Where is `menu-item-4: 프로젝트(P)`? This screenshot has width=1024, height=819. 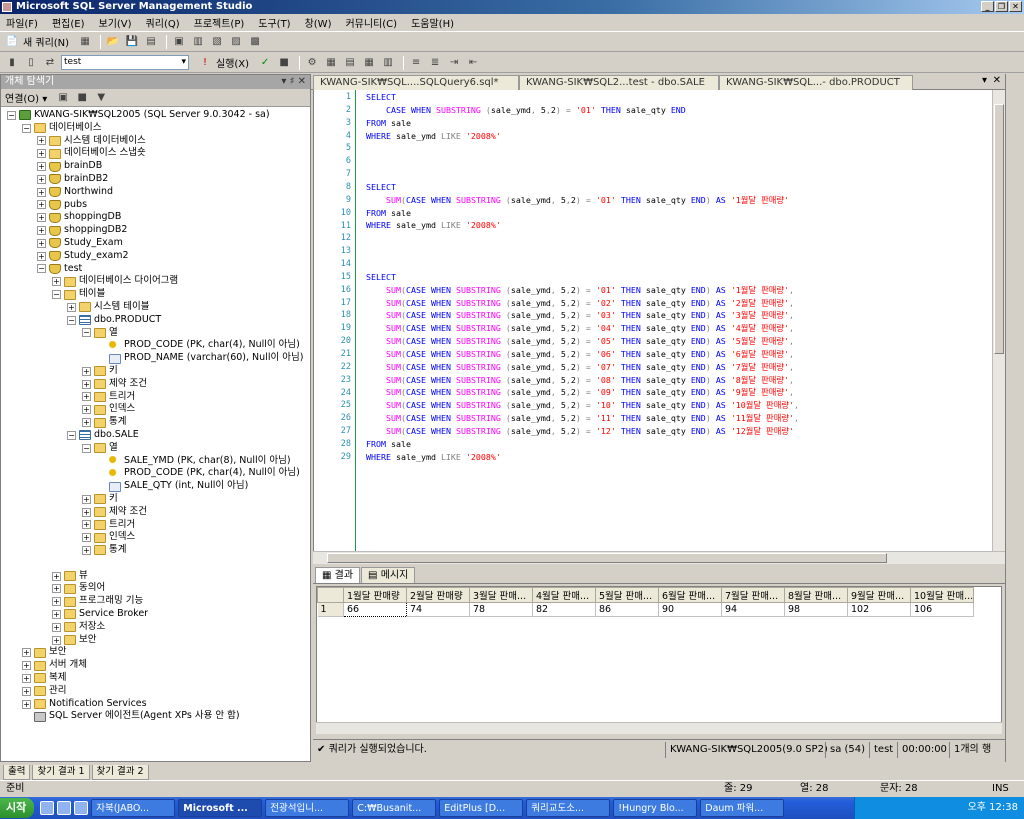 menu-item-4: 프로젝트(P) is located at coordinates (219, 22).